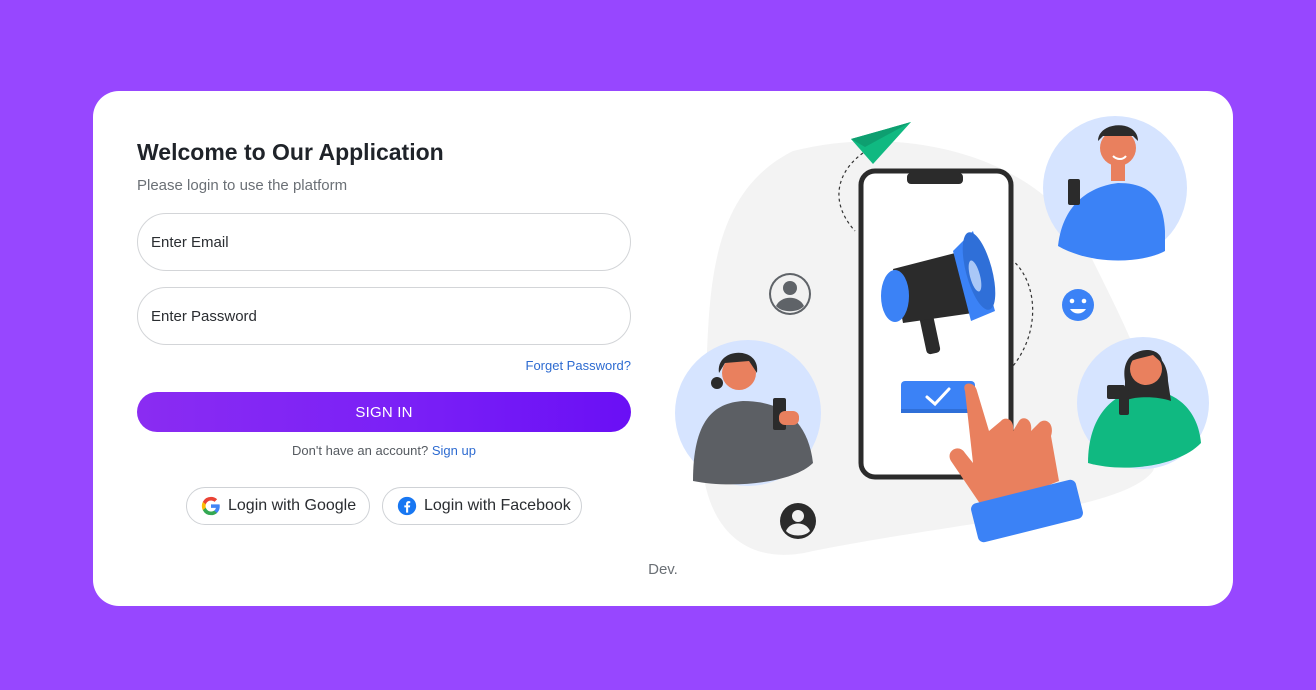  What do you see at coordinates (1078, 305) in the screenshot?
I see `smiley-icon` at bounding box center [1078, 305].